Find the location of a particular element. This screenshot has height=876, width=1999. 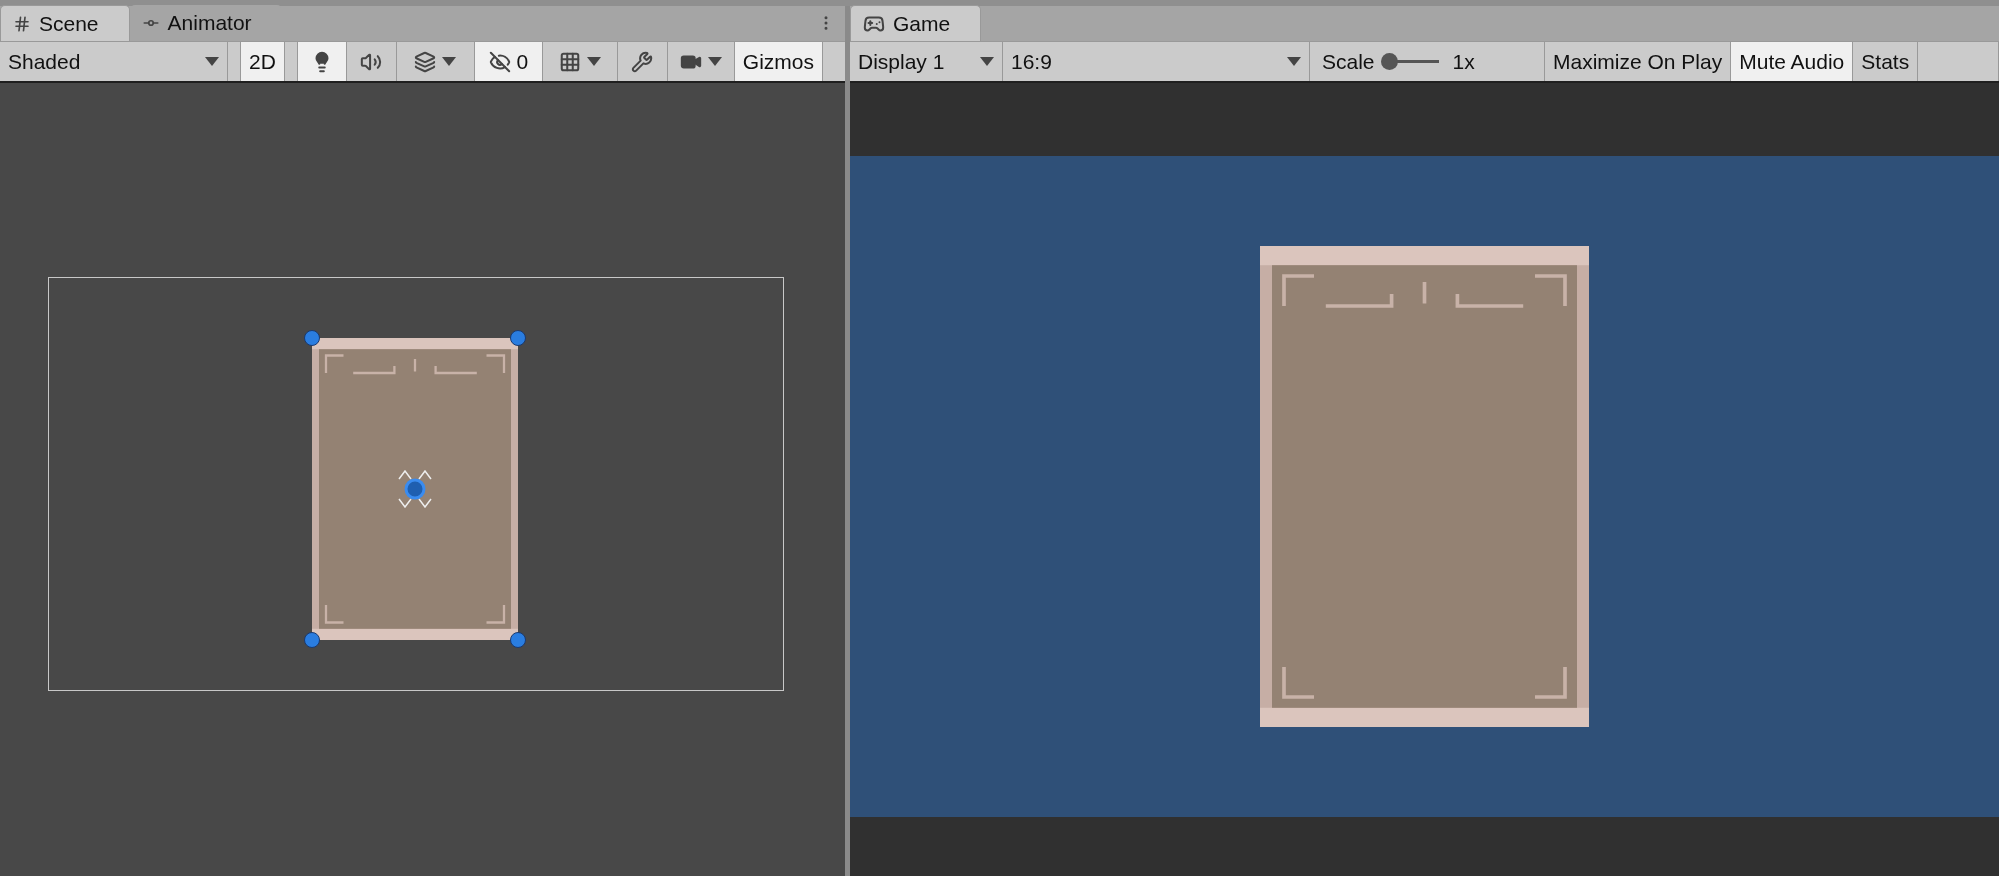

wrench-icon is located at coordinates (642, 61).